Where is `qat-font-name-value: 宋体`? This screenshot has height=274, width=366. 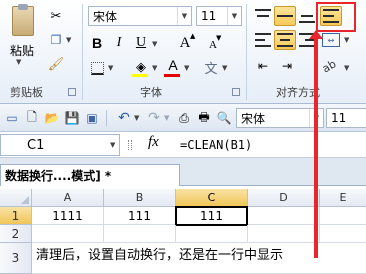
qat-font-name-value: 宋体 is located at coordinates (253, 118).